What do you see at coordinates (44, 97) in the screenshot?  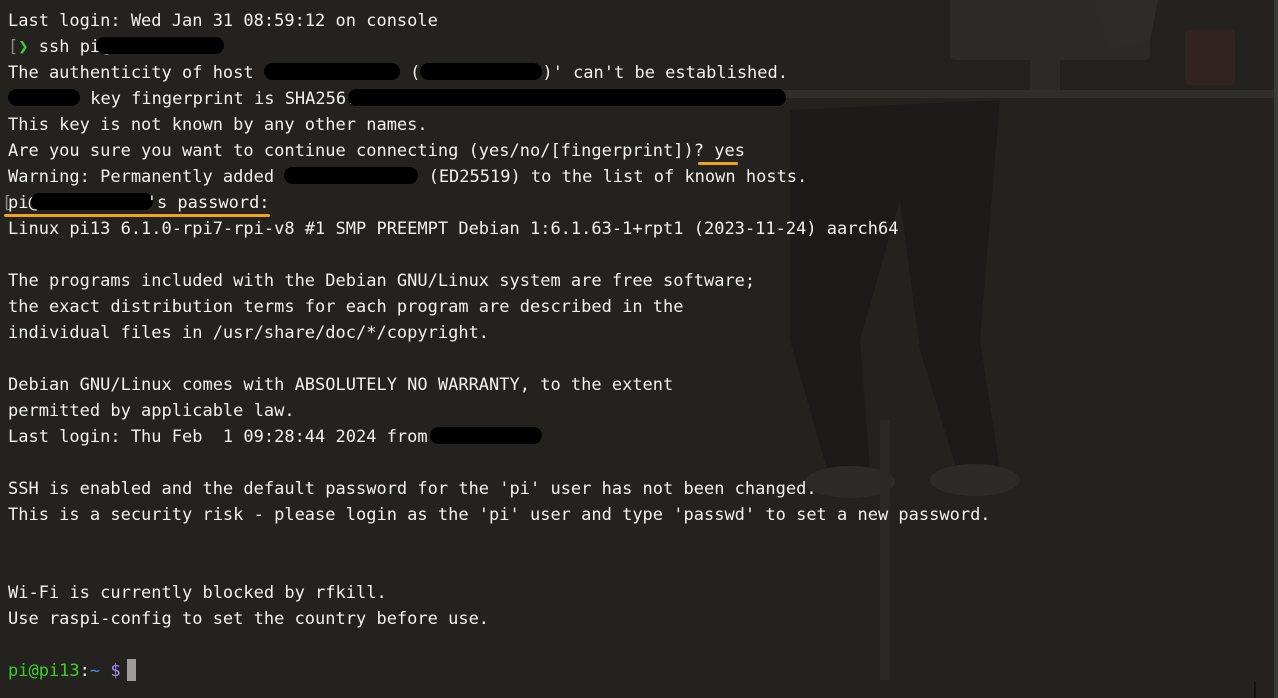 I see `redacted-keytype` at bounding box center [44, 97].